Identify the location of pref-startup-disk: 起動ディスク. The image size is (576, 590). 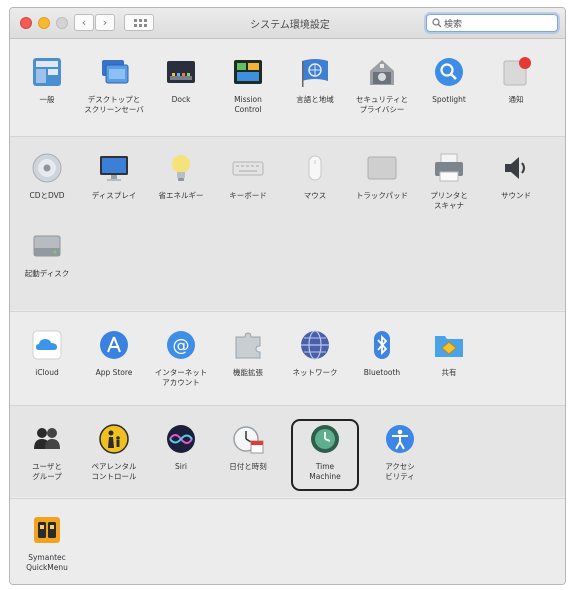
(47, 254).